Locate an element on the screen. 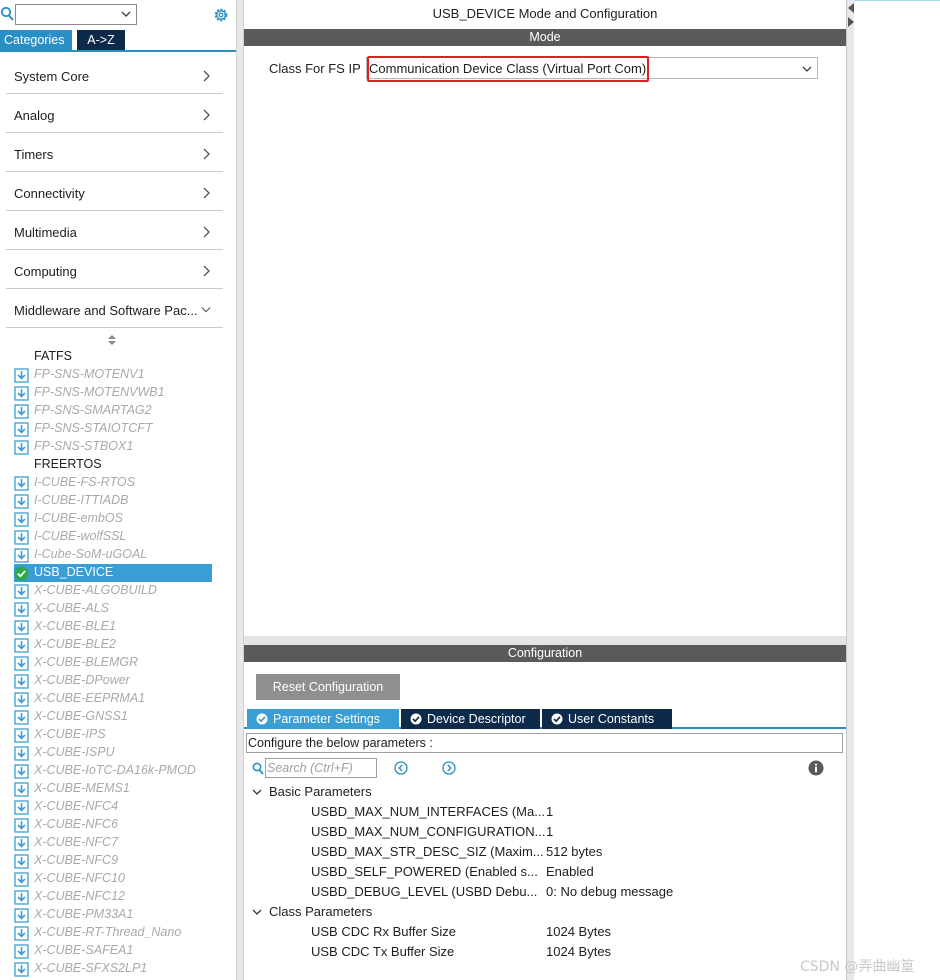 This screenshot has height=980, width=940. tree-item-pack: X-CUBE-SFXS2LP1 is located at coordinates (113, 969).